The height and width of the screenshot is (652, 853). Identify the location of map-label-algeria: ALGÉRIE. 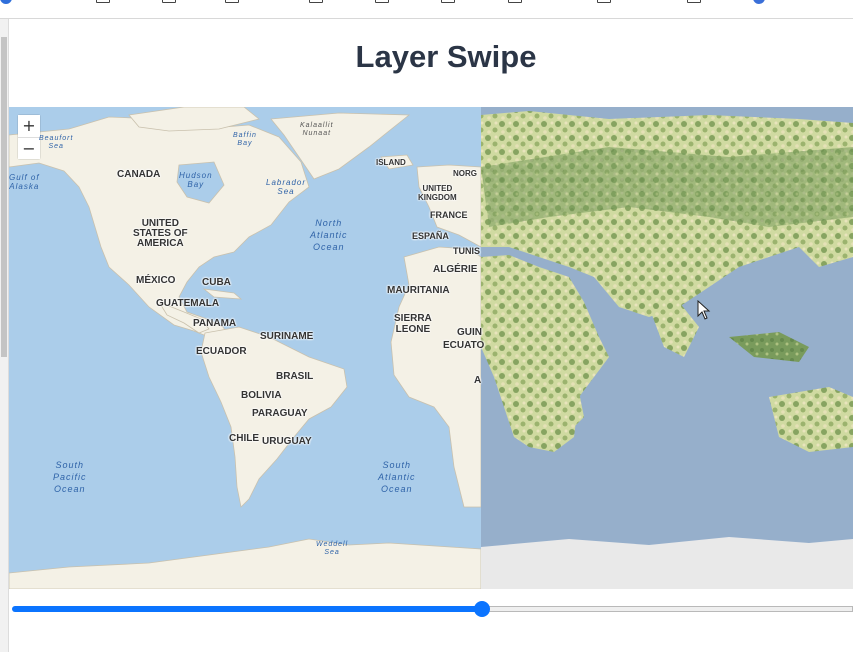
(455, 269).